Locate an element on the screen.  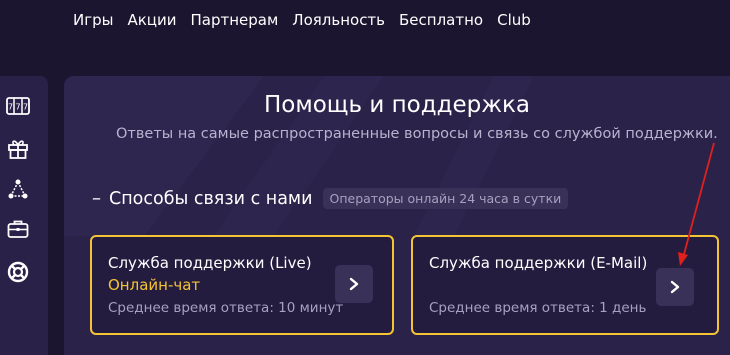
live-support-open-button is located at coordinates (354, 284).